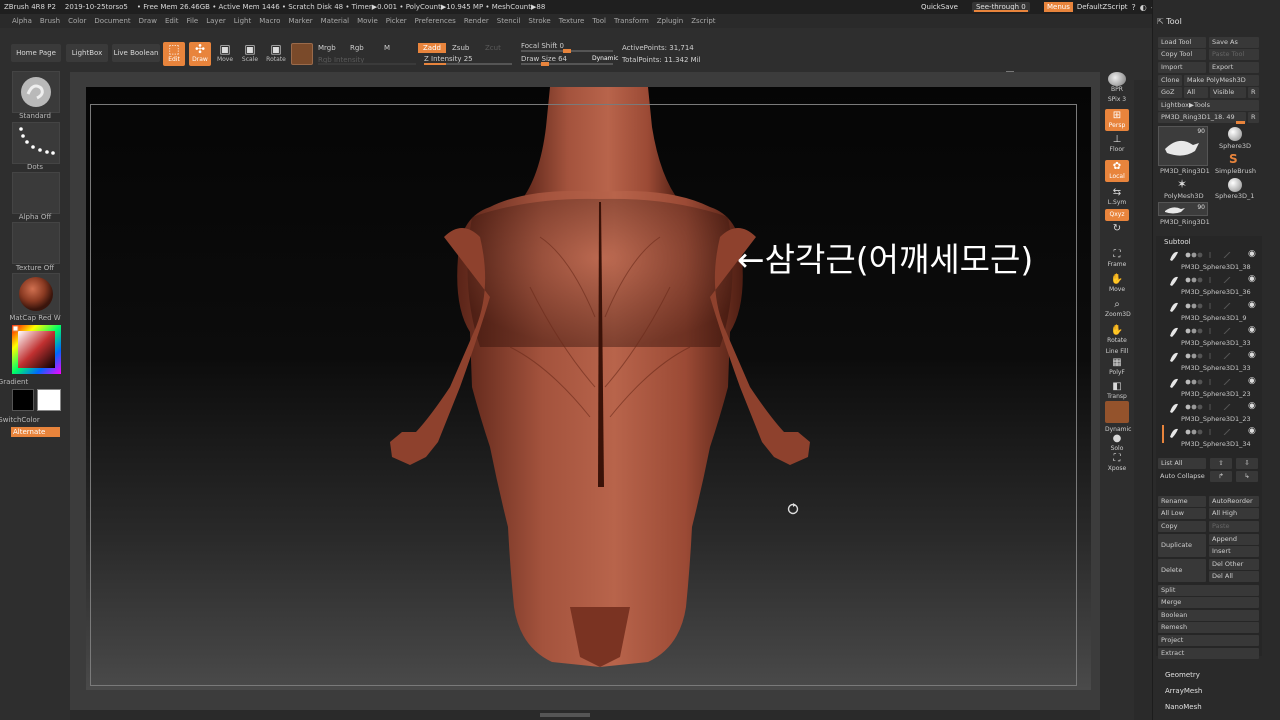 The height and width of the screenshot is (720, 1280). What do you see at coordinates (1134, 7) in the screenshot?
I see `help-icon: ?` at bounding box center [1134, 7].